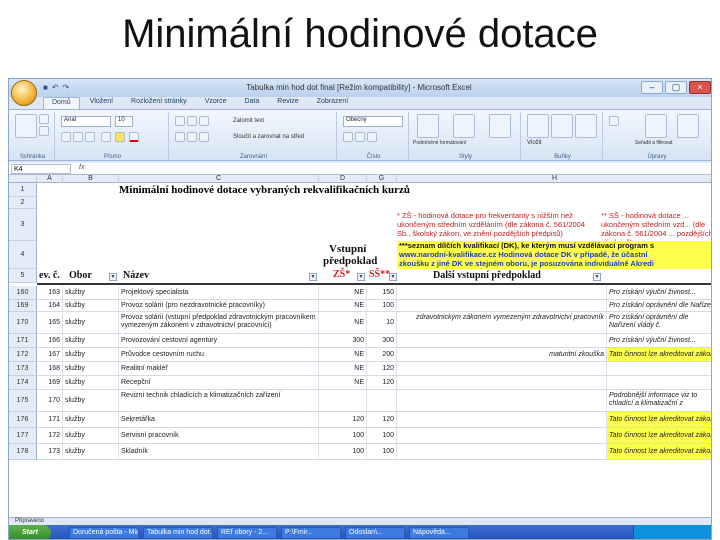  Describe the element at coordinates (50, 435) in the screenshot. I see `ev-cell: 172` at that location.